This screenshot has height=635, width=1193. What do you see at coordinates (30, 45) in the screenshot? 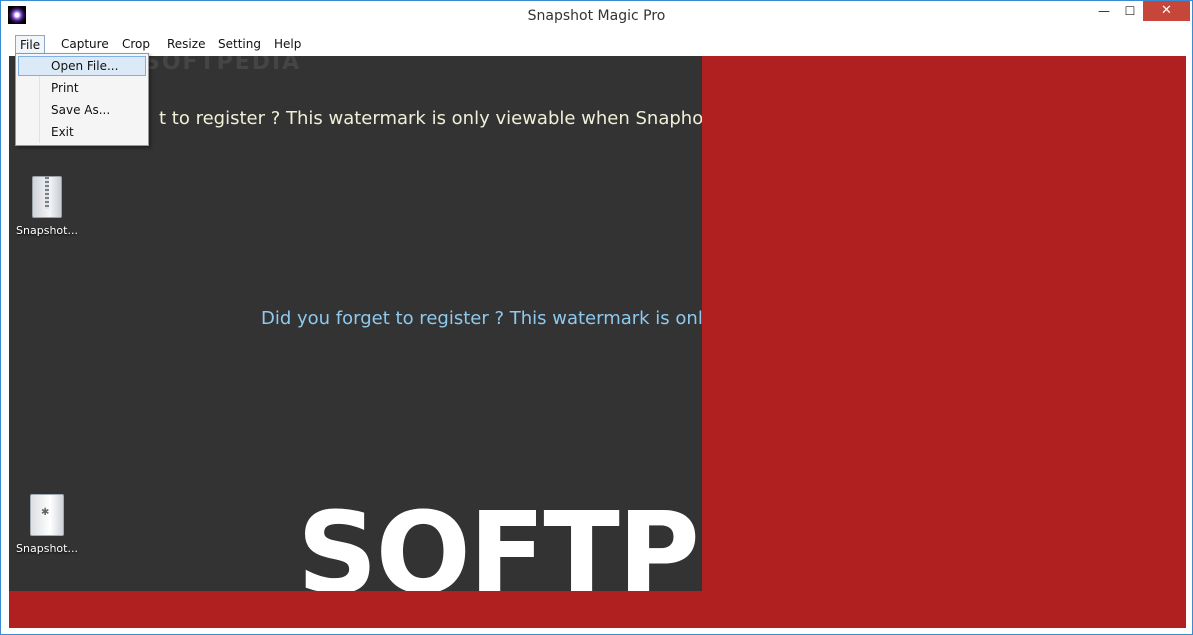
I see `menu-file: File` at bounding box center [30, 45].